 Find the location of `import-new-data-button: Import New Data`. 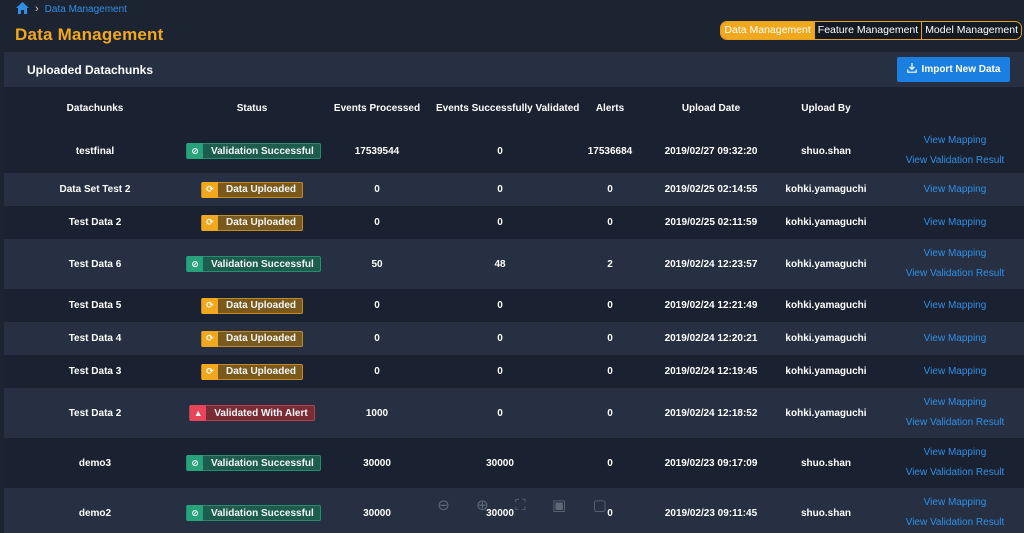

import-new-data-button: Import New Data is located at coordinates (953, 69).